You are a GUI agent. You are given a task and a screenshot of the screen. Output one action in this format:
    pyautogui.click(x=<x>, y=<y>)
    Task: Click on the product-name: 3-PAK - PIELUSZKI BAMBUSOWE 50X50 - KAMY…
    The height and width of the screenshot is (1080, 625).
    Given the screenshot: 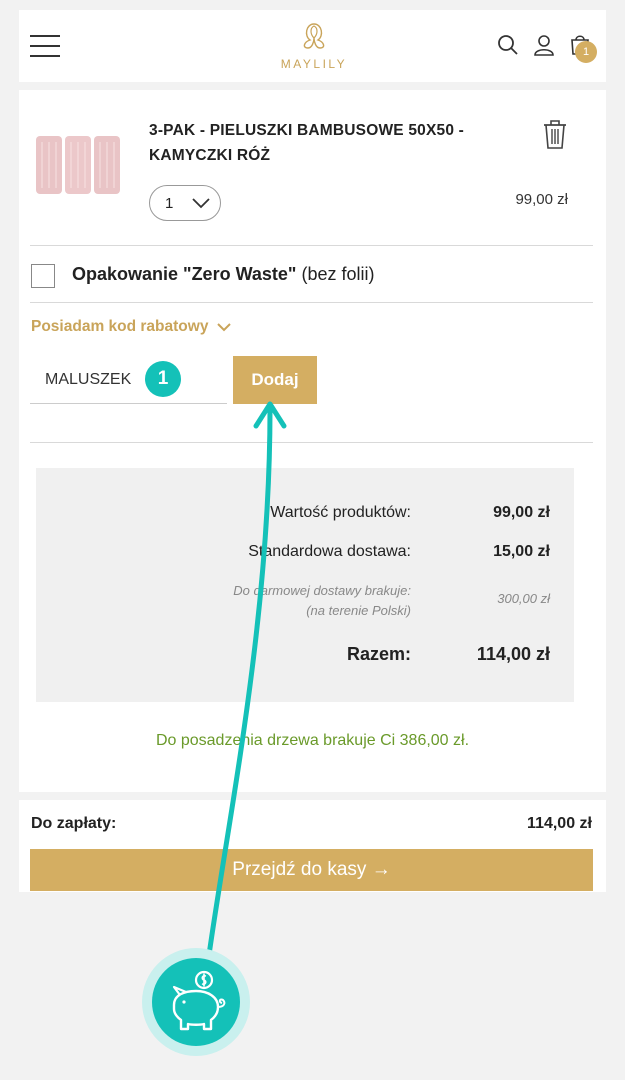 What is the action you would take?
    pyautogui.click(x=324, y=143)
    